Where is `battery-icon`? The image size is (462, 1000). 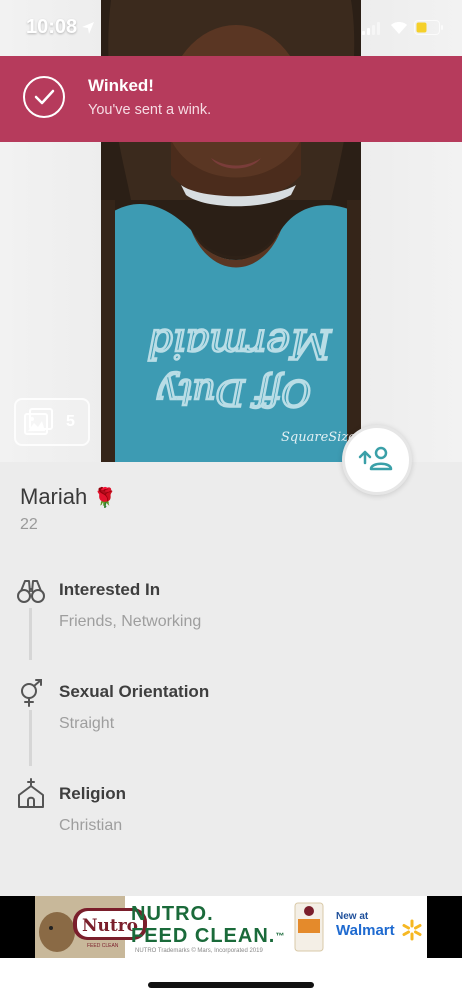 battery-icon is located at coordinates (428, 27).